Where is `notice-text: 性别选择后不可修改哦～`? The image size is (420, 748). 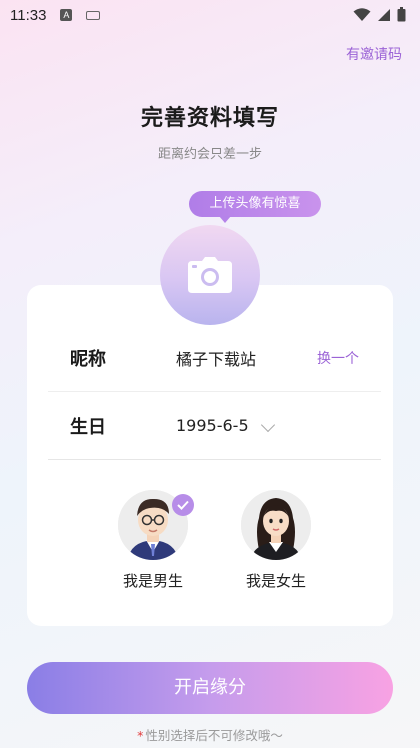 notice-text: 性别选择后不可修改哦～ is located at coordinates (214, 735).